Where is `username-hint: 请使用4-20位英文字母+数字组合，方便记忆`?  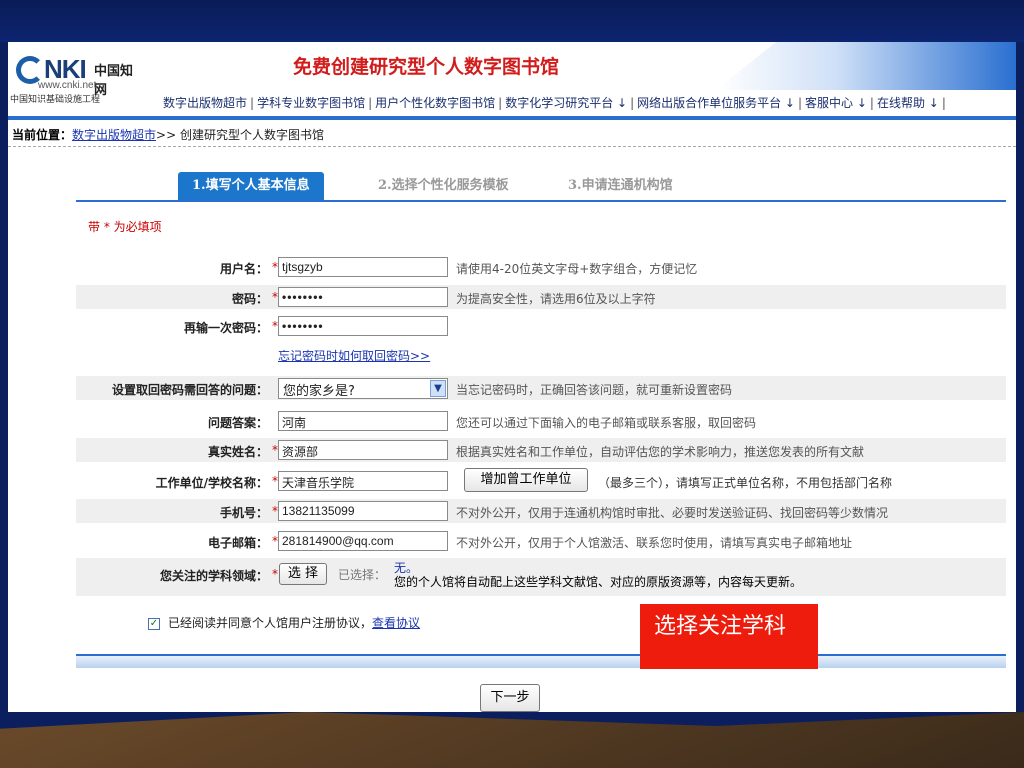 username-hint: 请使用4-20位英文字母+数字组合，方便记忆 is located at coordinates (577, 269).